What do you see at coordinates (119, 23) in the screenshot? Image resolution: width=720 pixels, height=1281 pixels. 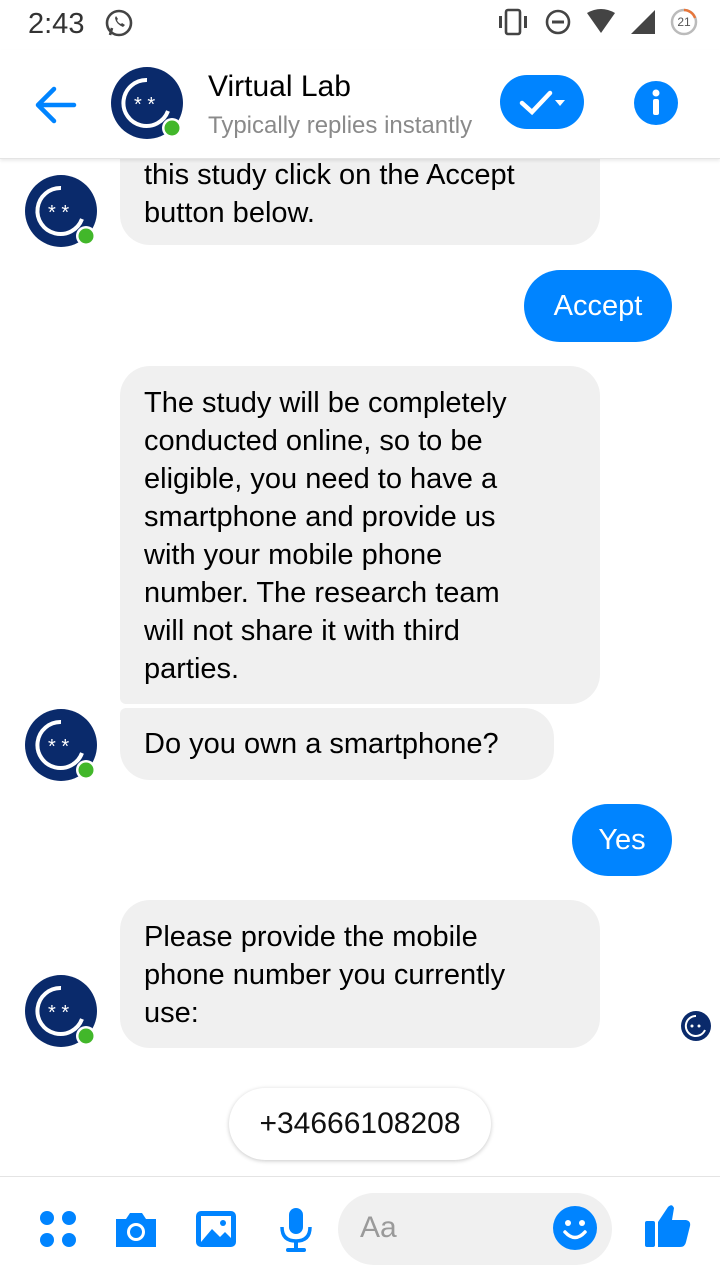 I see `whatsapp-icon` at bounding box center [119, 23].